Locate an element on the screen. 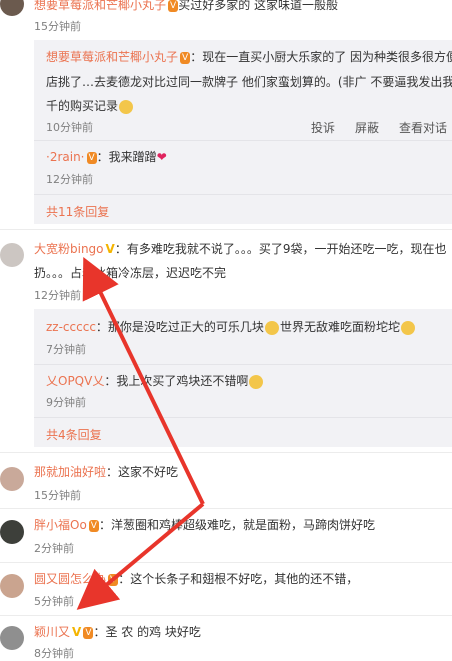  arrow-down-icon is located at coordinates (140, 556).